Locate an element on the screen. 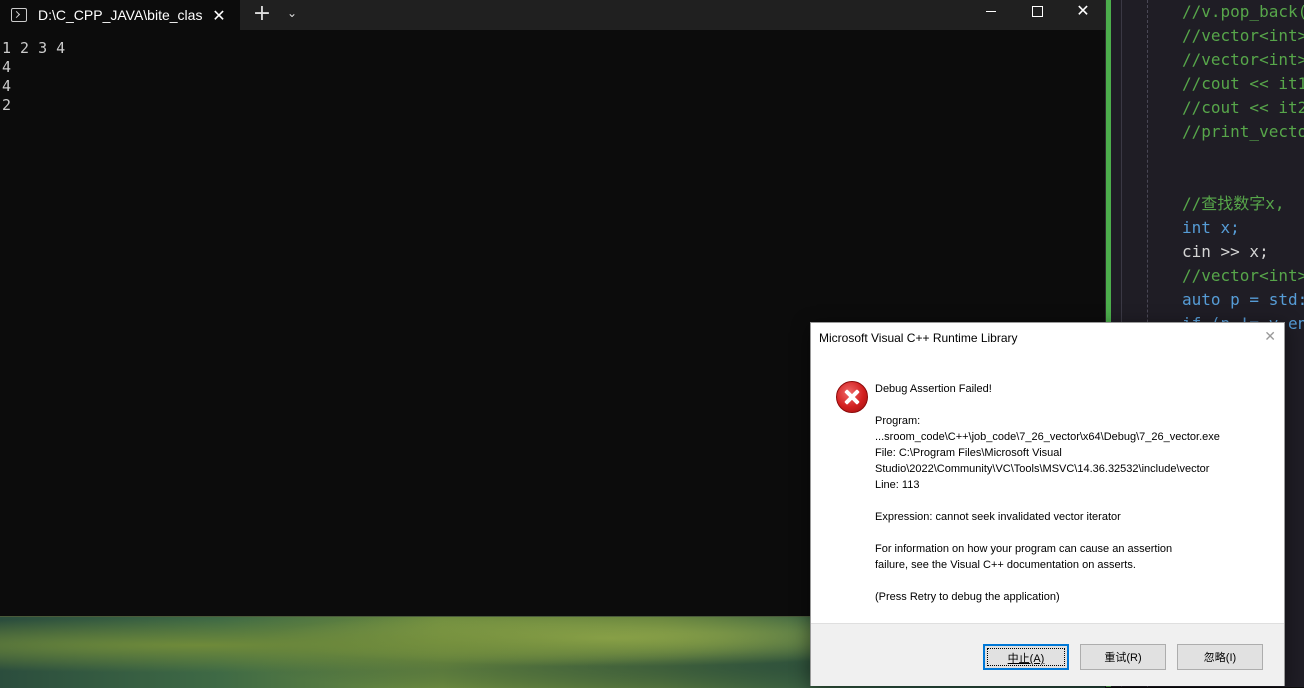 This screenshot has height=688, width=1304. ignore-button: 忽略(I) is located at coordinates (1220, 657).